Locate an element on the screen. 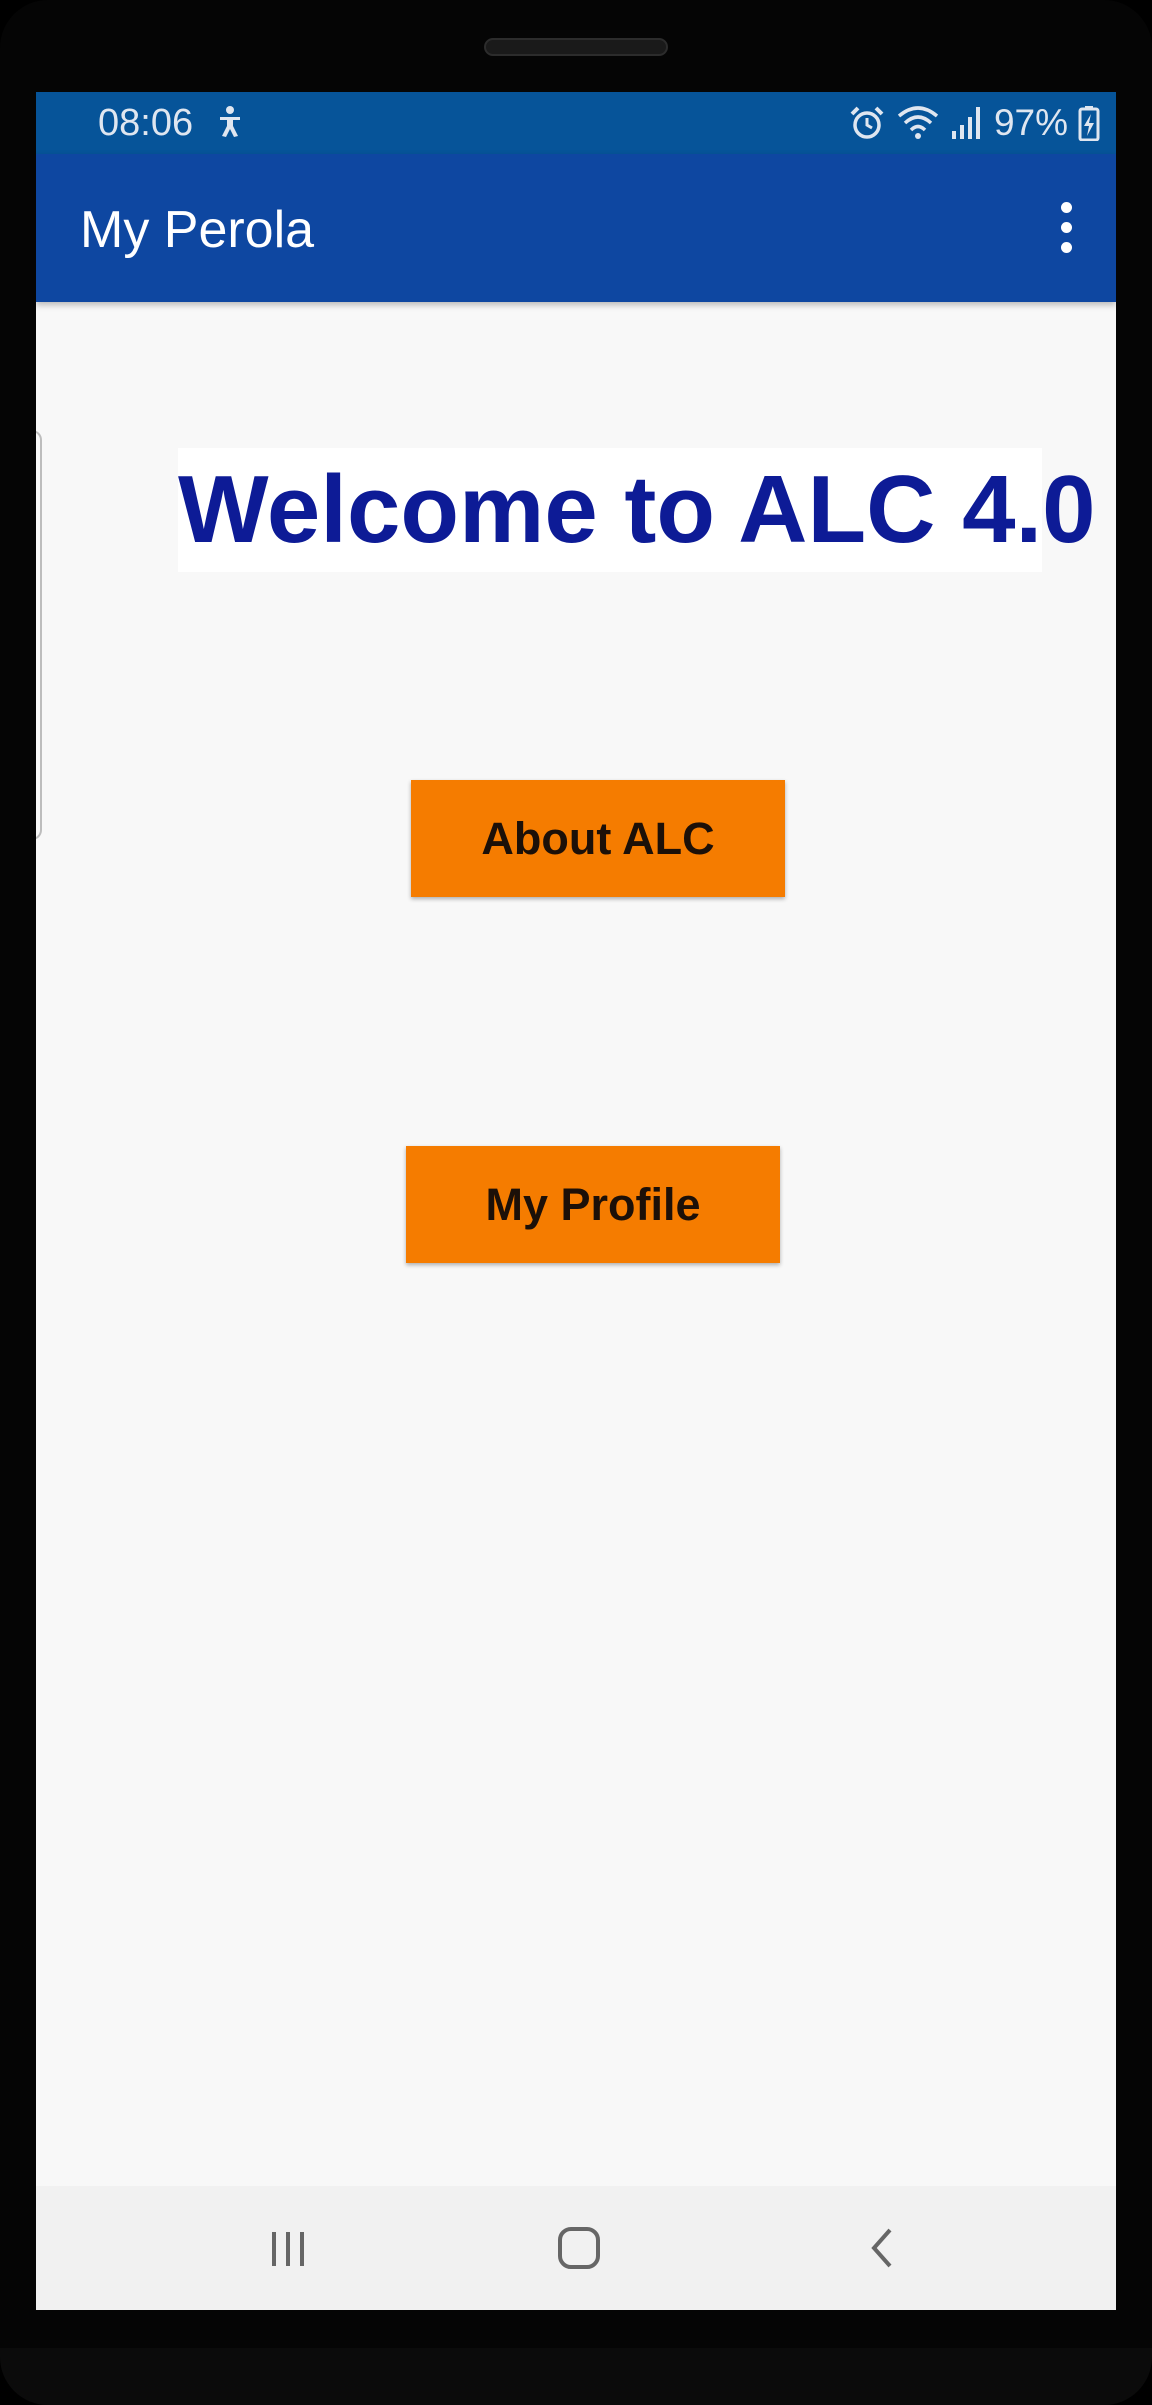 Image resolution: width=1152 pixels, height=2405 pixels. app-bar: My Perola is located at coordinates (576, 228).